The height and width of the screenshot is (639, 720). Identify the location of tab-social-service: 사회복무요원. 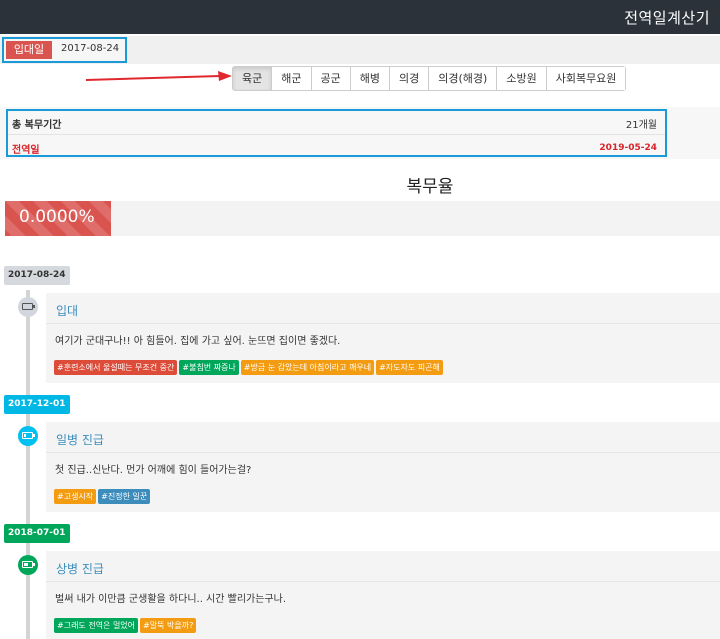
(586, 78).